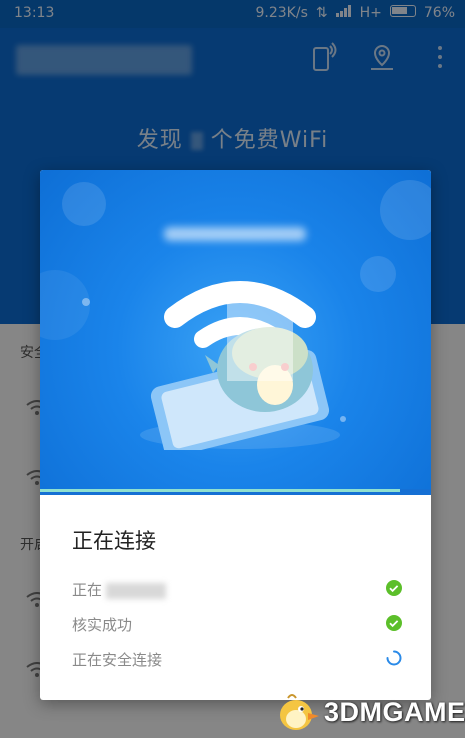 This screenshot has width=465, height=738. I want to click on progress-fill, so click(220, 490).